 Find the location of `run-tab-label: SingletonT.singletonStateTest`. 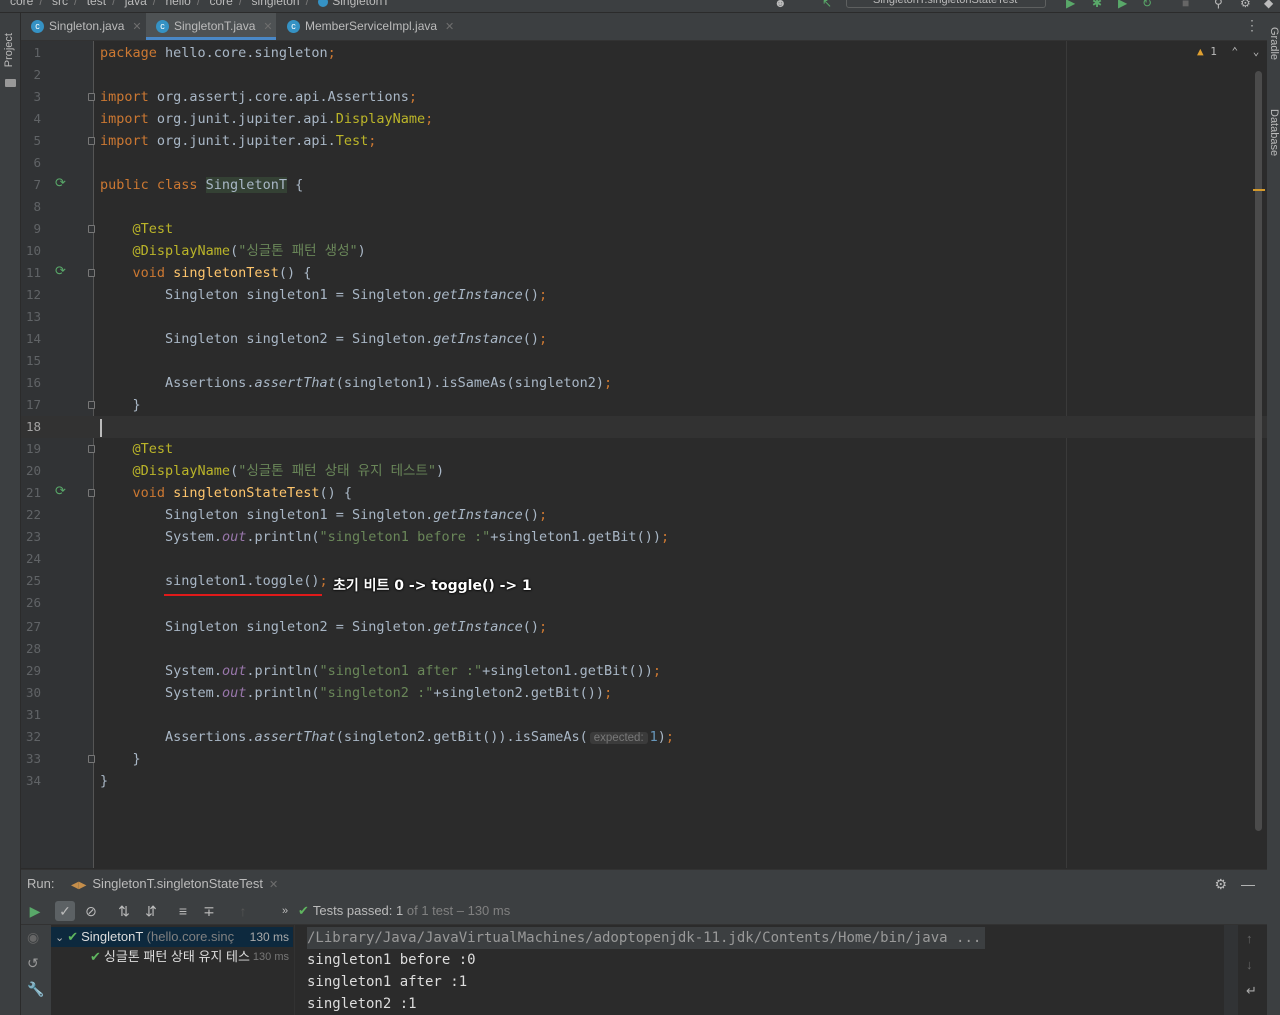

run-tab-label: SingletonT.singletonStateTest is located at coordinates (177, 883).